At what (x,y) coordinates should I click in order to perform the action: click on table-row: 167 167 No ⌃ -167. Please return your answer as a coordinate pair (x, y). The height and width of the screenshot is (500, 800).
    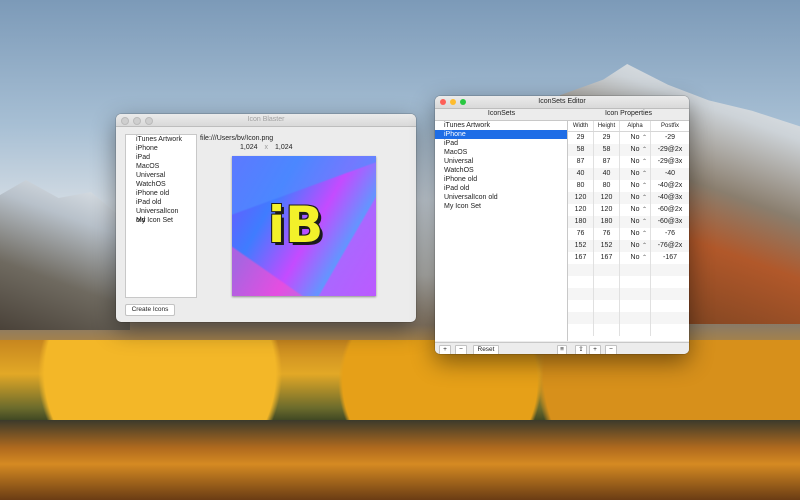
    Looking at the image, I should click on (628, 258).